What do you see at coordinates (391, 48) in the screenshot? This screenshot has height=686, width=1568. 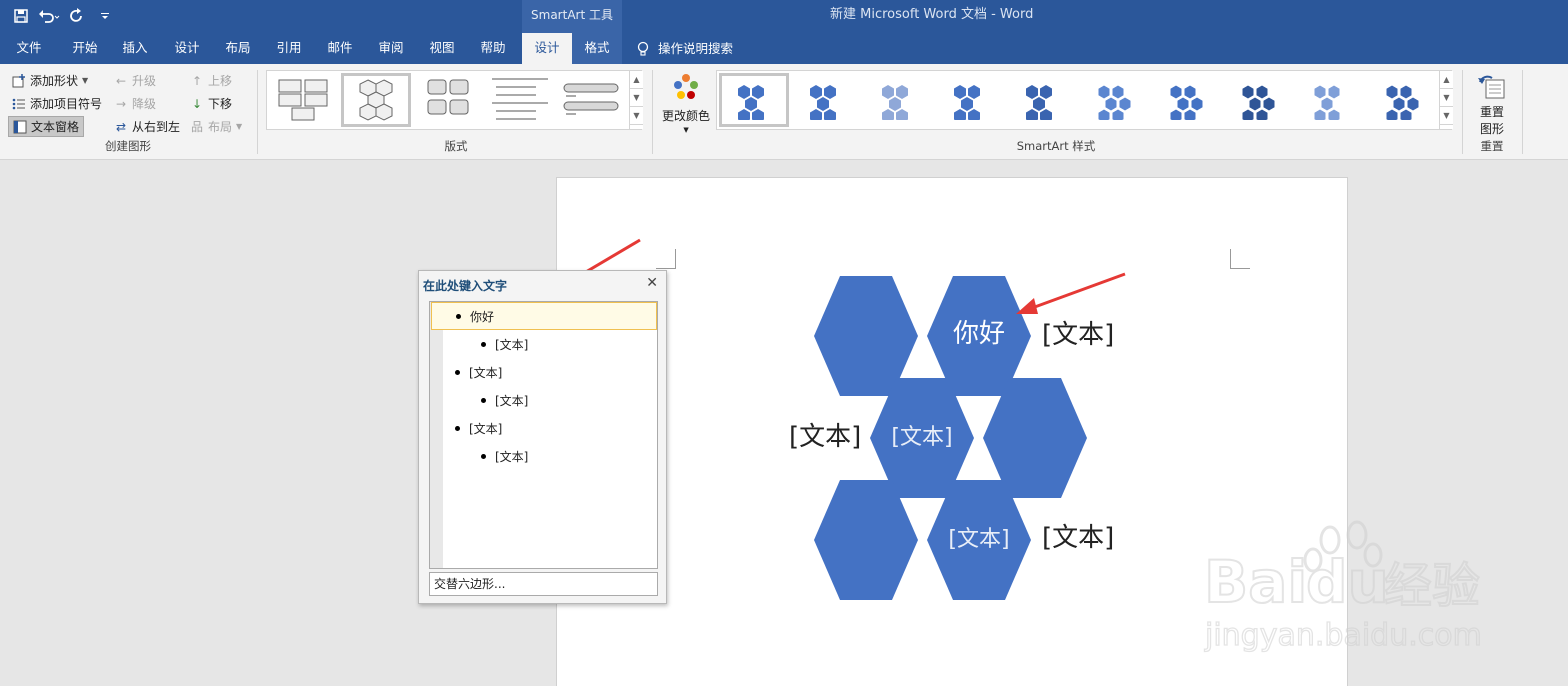 I see `tab-review: 审阅` at bounding box center [391, 48].